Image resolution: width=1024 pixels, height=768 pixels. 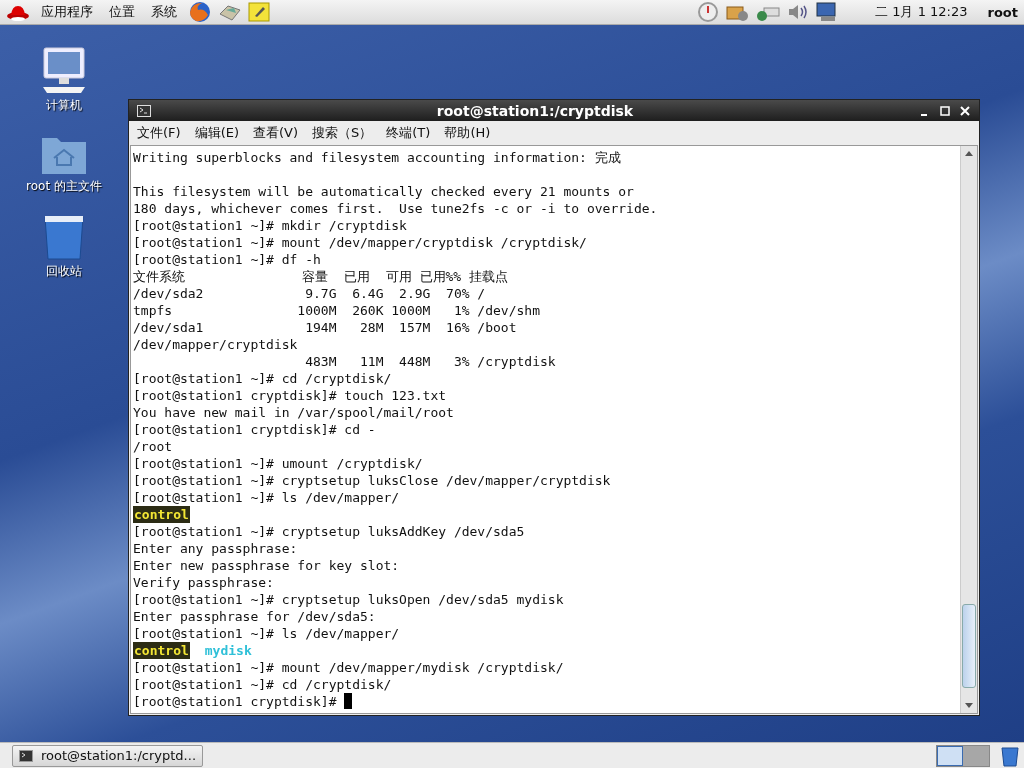 What do you see at coordinates (276, 132) in the screenshot?
I see `menu-item: 查看(V)` at bounding box center [276, 132].